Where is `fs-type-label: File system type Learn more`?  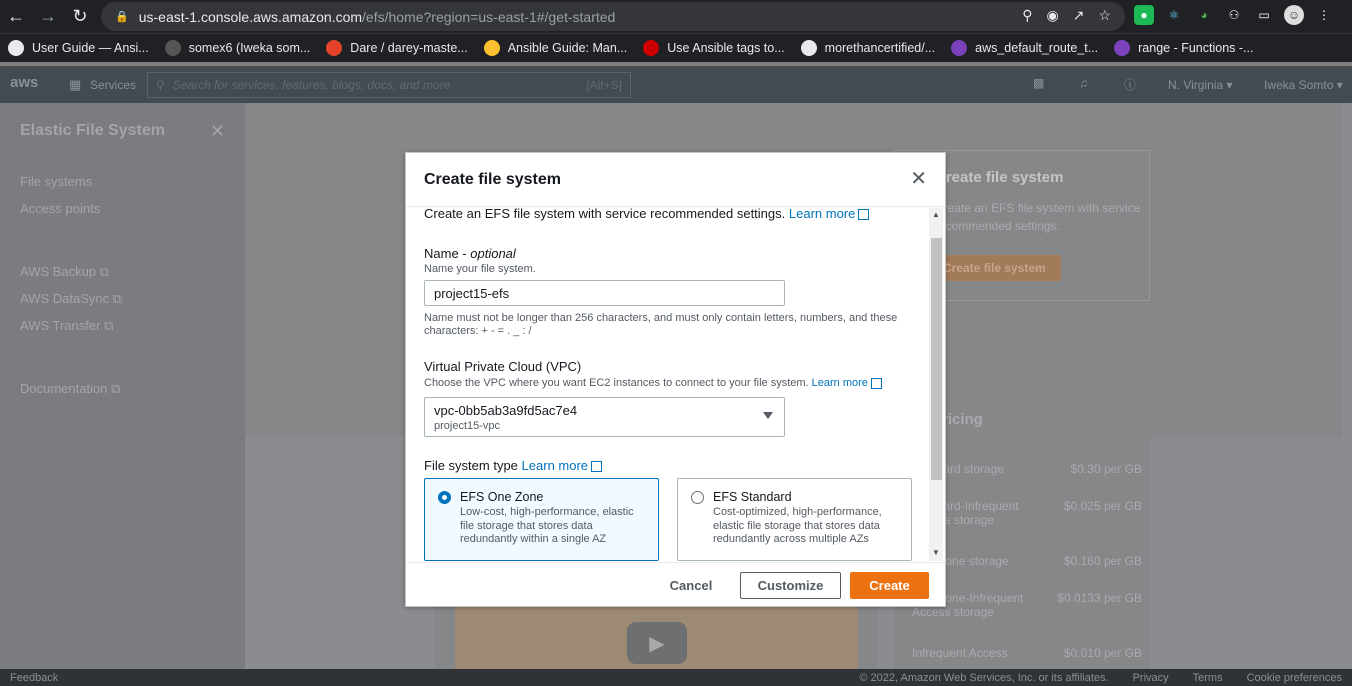
fs-type-label: File system type Learn more is located at coordinates (513, 465).